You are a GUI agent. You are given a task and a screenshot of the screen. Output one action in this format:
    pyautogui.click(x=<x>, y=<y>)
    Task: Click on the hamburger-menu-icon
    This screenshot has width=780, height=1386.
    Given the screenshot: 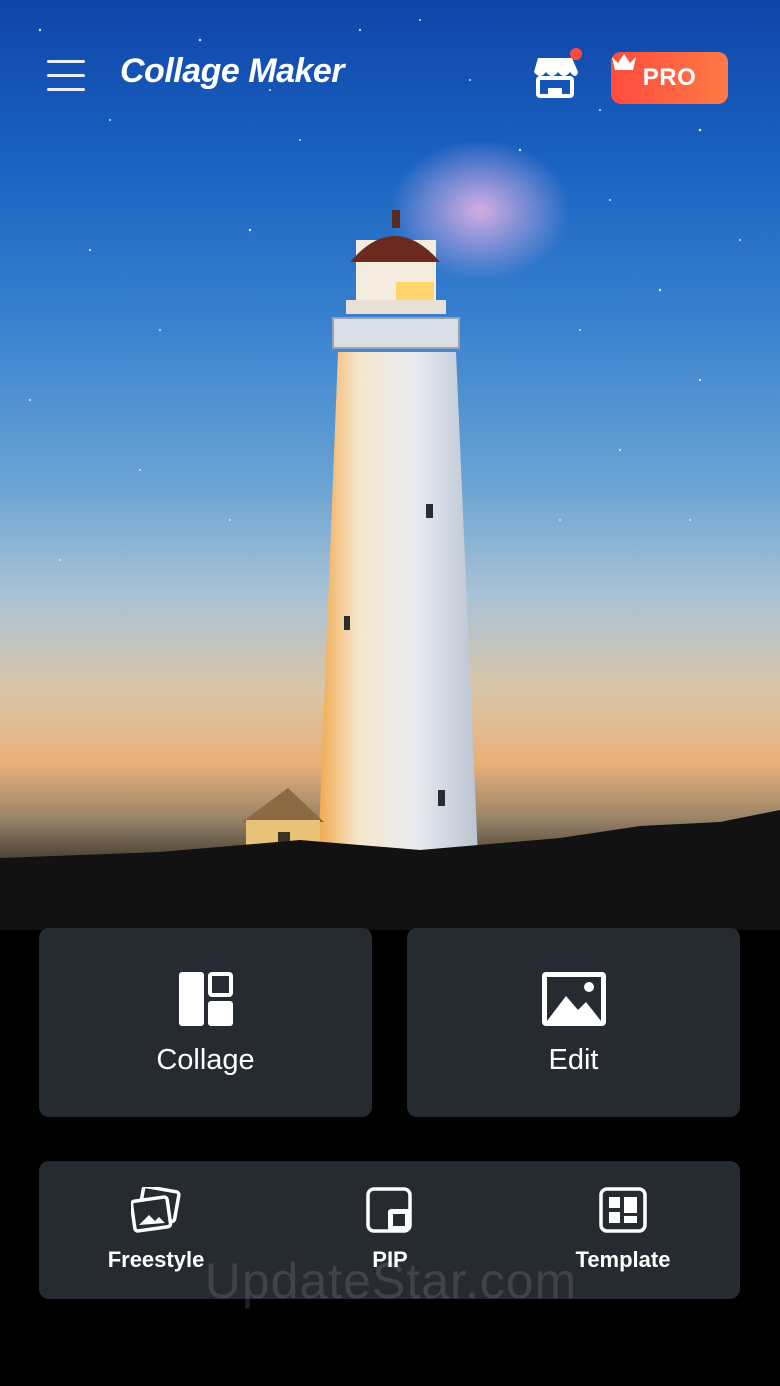 What is the action you would take?
    pyautogui.click(x=66, y=61)
    